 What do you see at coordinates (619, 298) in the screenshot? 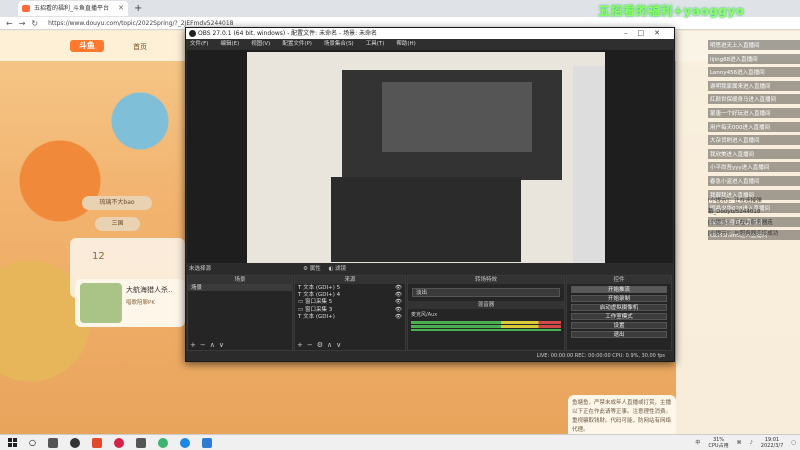
I see `start-recording-button: 开始录制` at bounding box center [619, 298].